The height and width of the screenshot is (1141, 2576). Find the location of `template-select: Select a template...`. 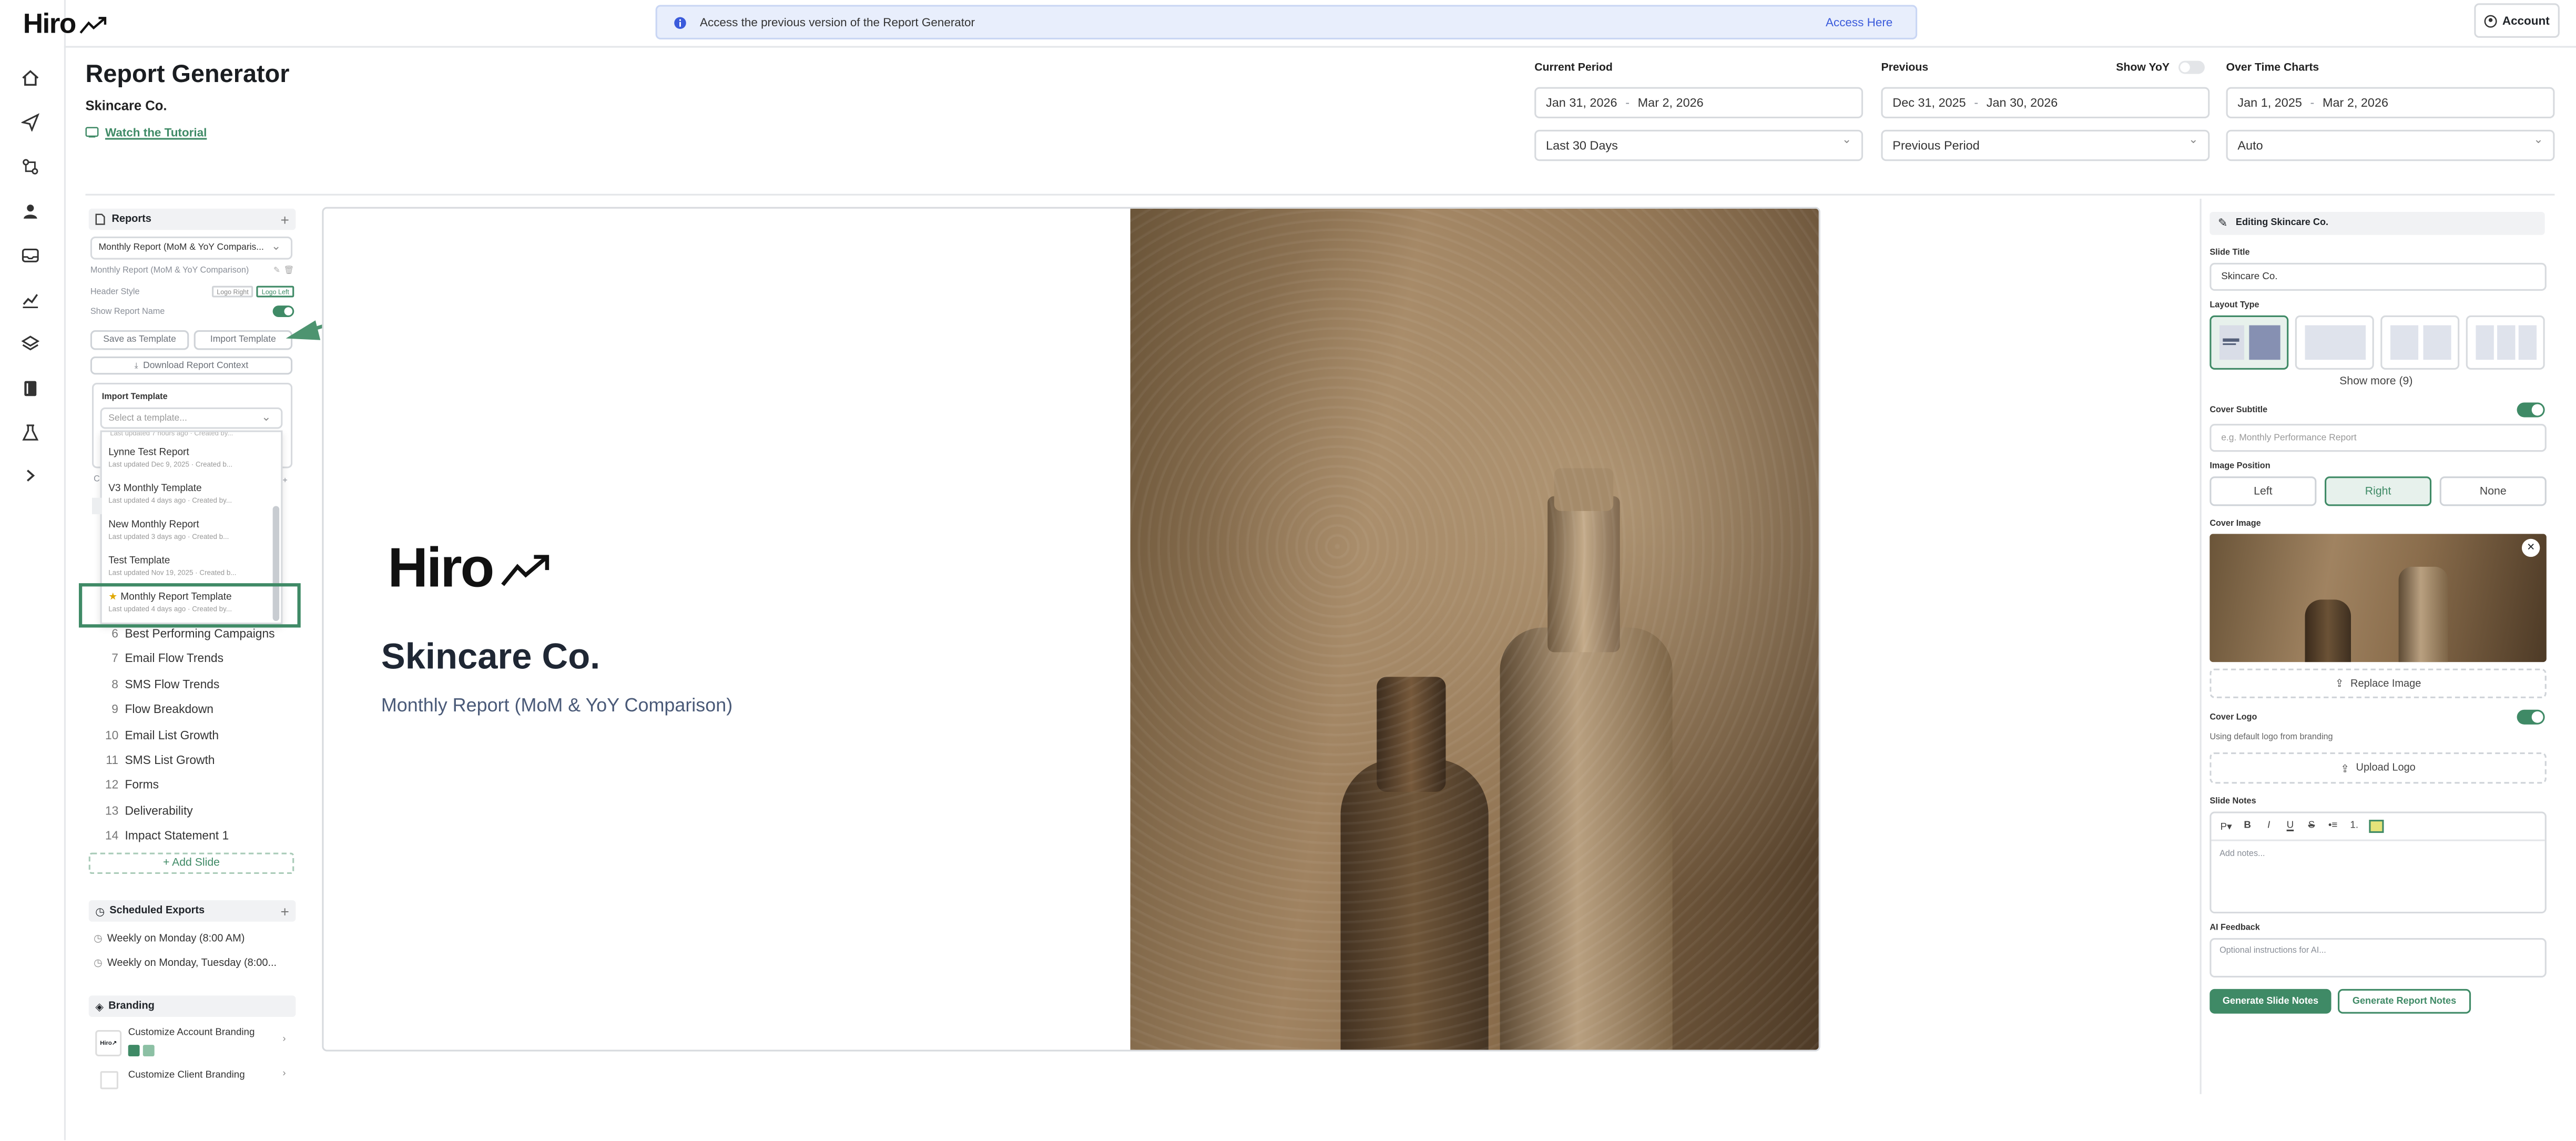

template-select: Select a template... is located at coordinates (191, 418).